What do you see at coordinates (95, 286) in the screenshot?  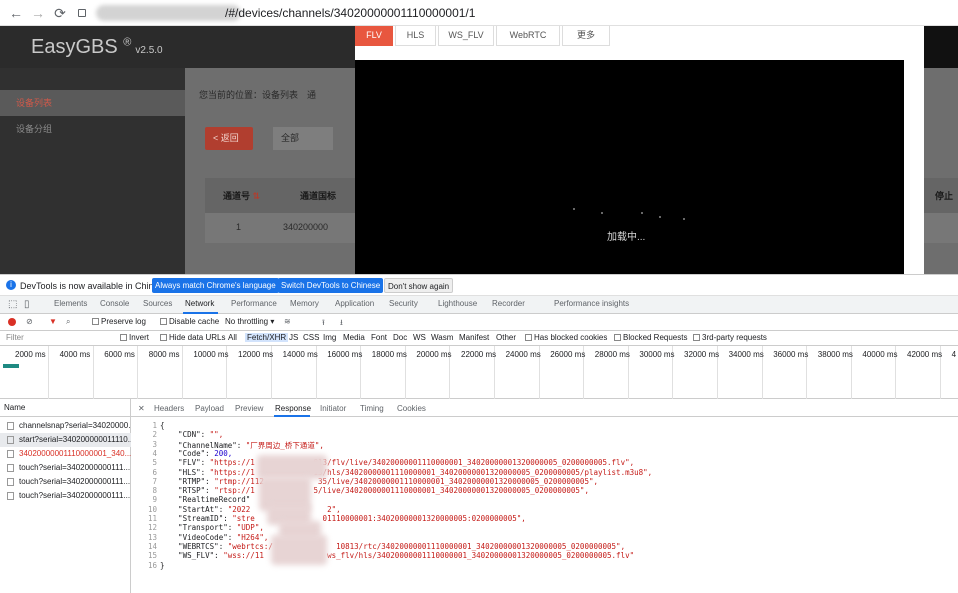 I see `infobar-text: DevTools is now available in Chinese!` at bounding box center [95, 286].